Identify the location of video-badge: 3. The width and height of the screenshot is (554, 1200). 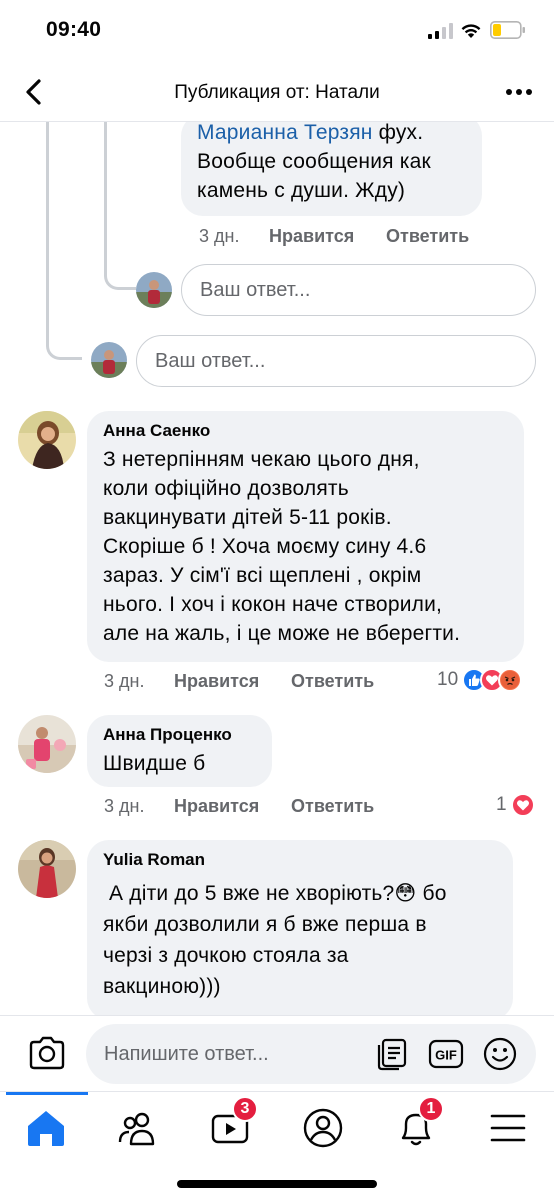
(245, 1109).